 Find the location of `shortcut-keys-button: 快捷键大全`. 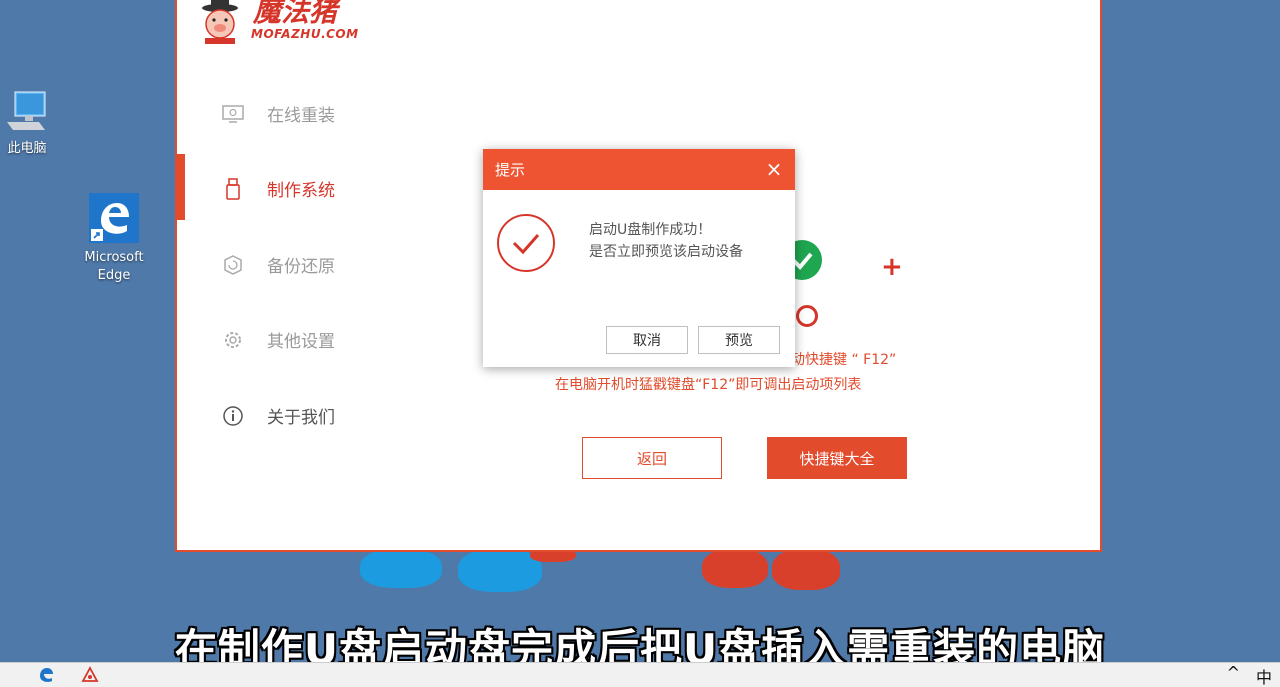

shortcut-keys-button: 快捷键大全 is located at coordinates (837, 458).